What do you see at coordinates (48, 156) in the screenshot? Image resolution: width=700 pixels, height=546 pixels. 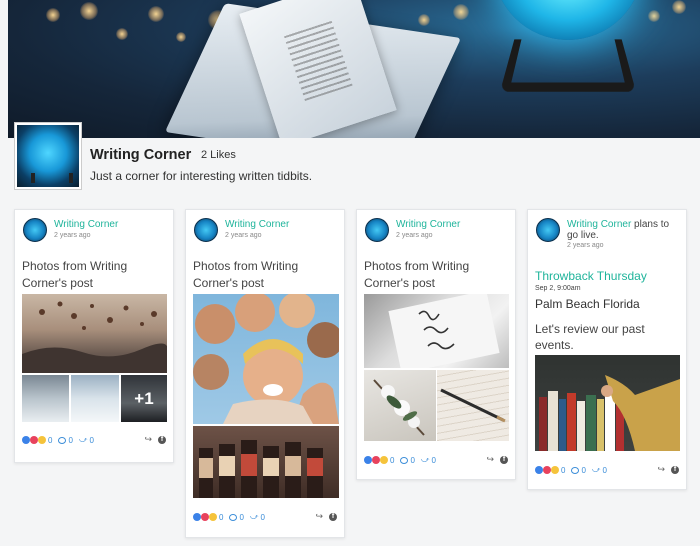 I see `page-avatar` at bounding box center [48, 156].